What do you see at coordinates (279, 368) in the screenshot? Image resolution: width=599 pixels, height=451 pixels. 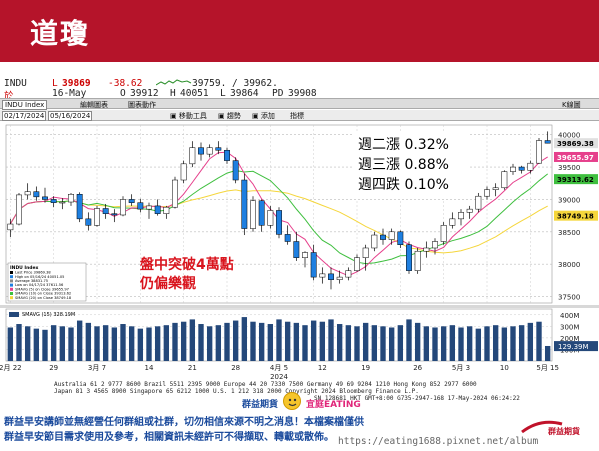 I see `x-tick-label: 4月 5` at bounding box center [279, 368].